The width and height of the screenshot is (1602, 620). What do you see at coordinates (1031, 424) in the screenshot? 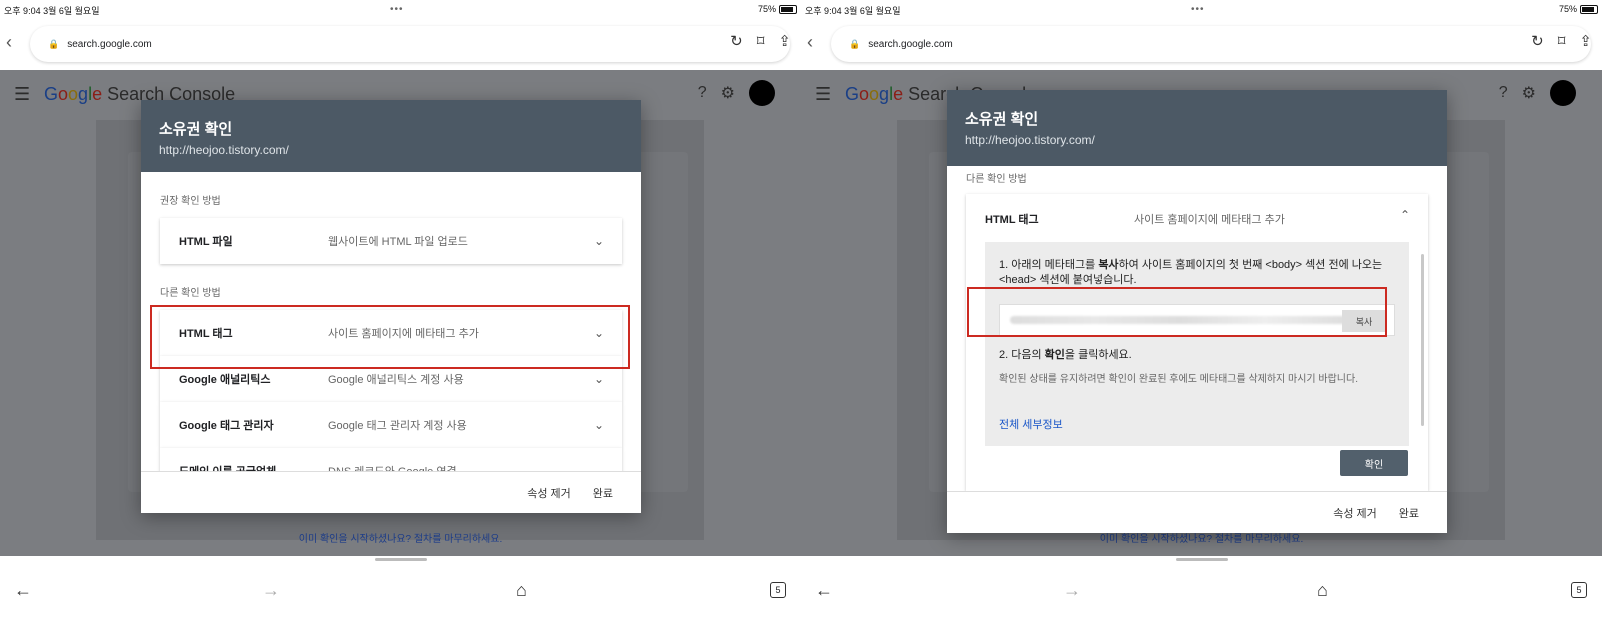
I see `full-details-link: 전체 세부정보` at bounding box center [1031, 424].